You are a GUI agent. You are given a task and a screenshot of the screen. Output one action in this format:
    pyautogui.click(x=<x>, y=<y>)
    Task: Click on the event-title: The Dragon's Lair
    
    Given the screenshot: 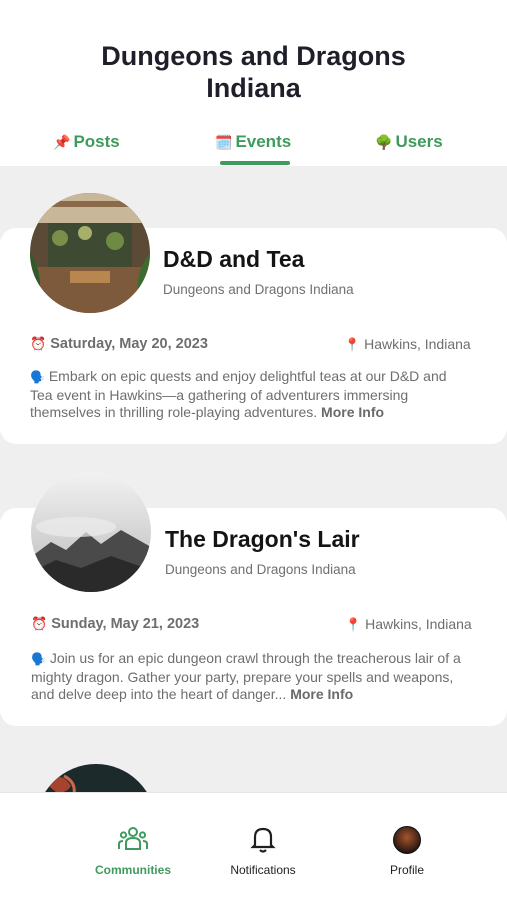 What is the action you would take?
    pyautogui.click(x=262, y=539)
    